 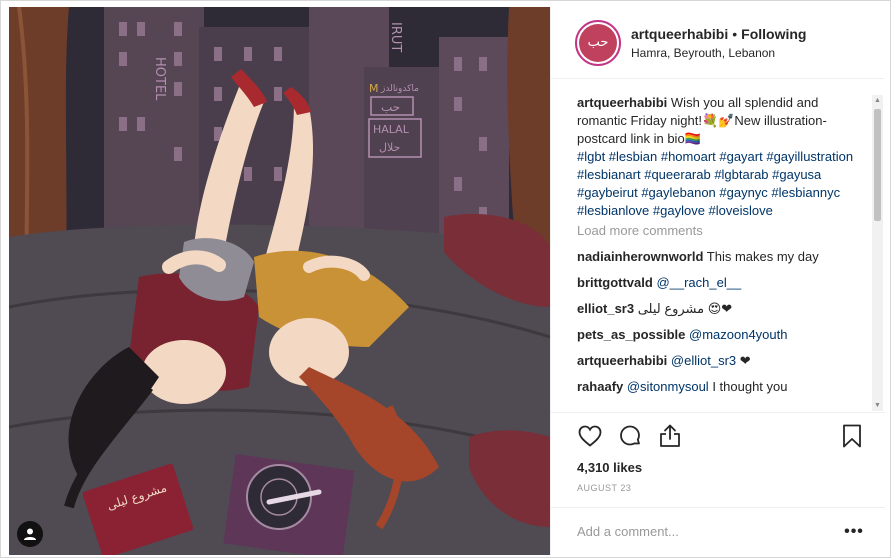 What do you see at coordinates (877, 165) in the screenshot?
I see `scrollbar-thumb` at bounding box center [877, 165].